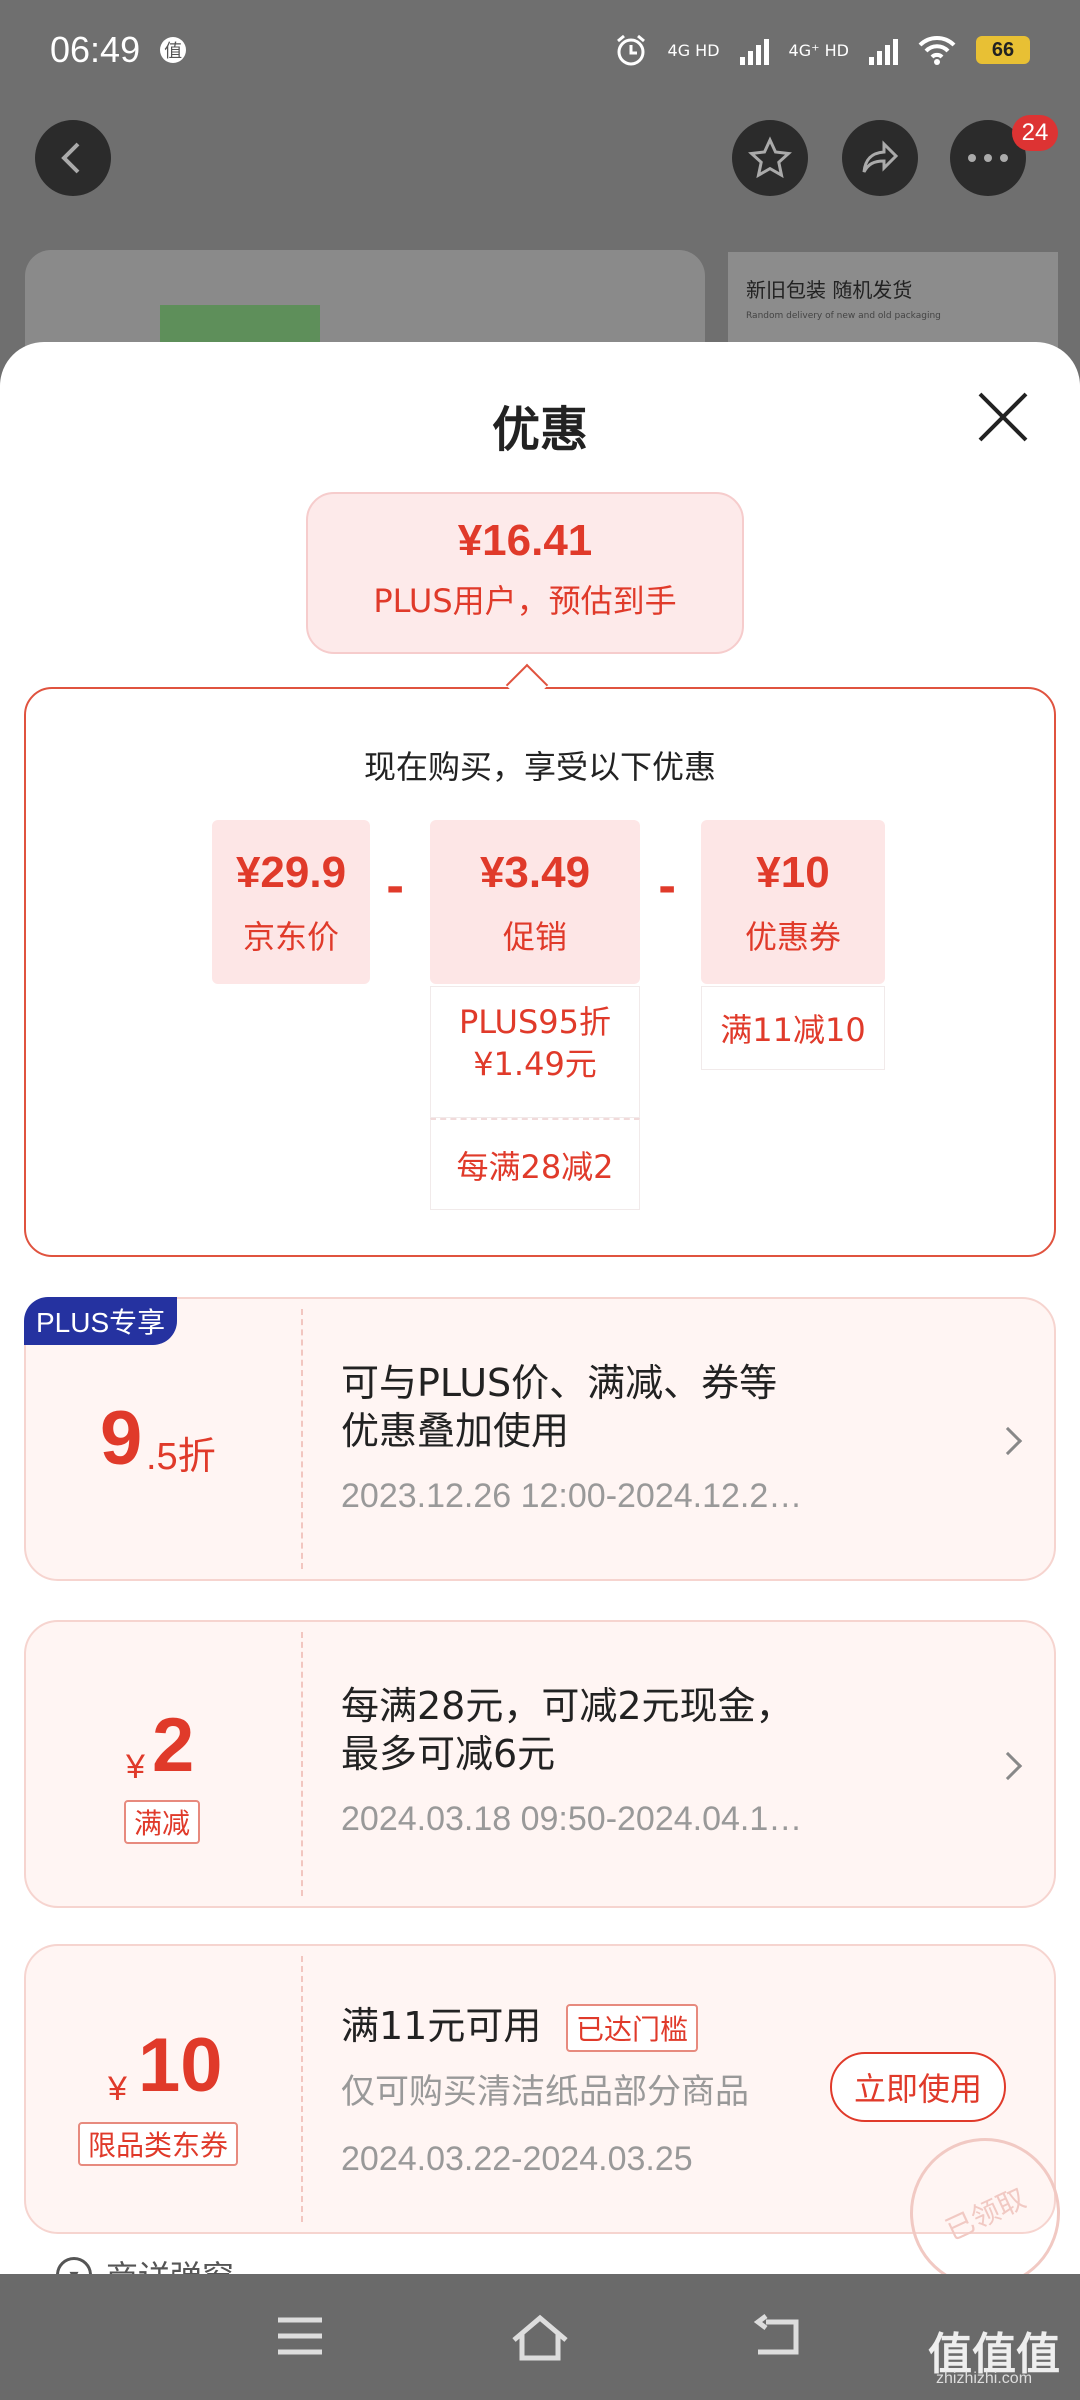 The width and height of the screenshot is (1080, 2400). Describe the element at coordinates (1035, 133) in the screenshot. I see `notification-badge: 24` at that location.